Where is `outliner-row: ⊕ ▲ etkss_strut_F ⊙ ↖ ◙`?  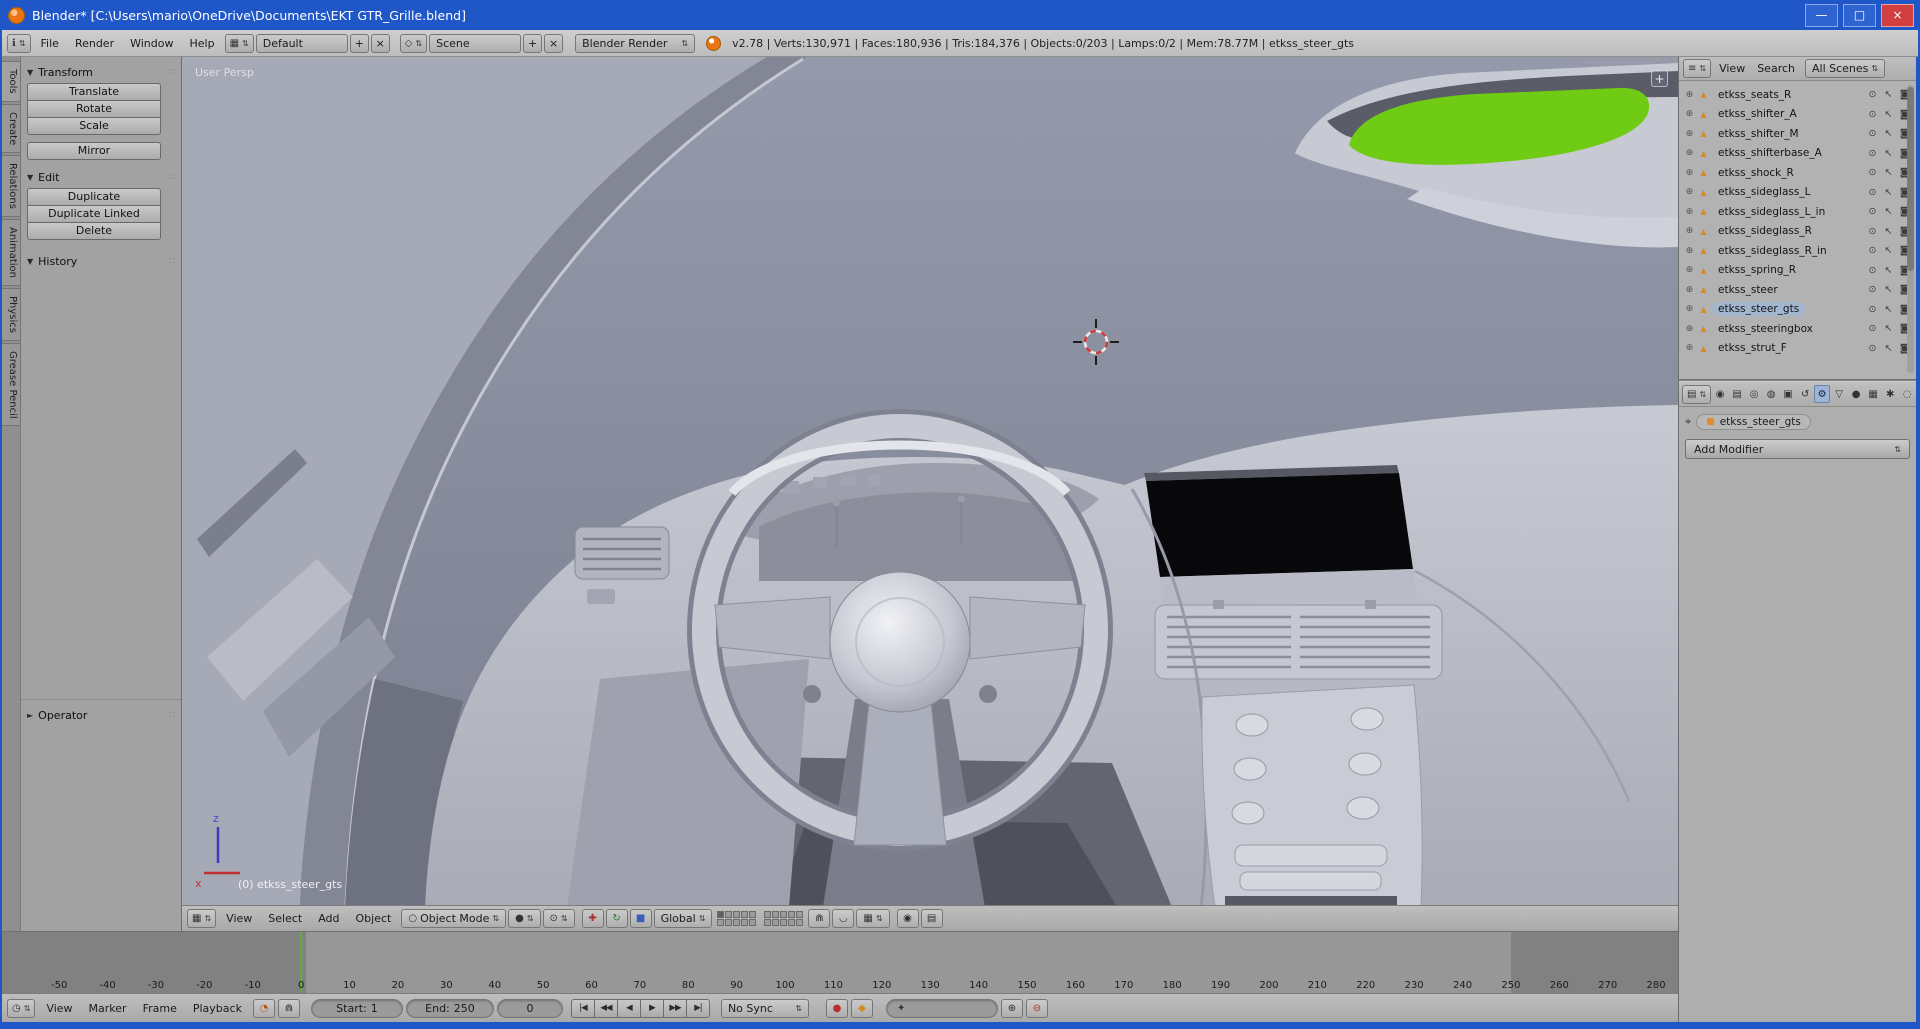 outliner-row: ⊕ ▲ etkss_strut_F ⊙ ↖ ◙ is located at coordinates (1797, 349).